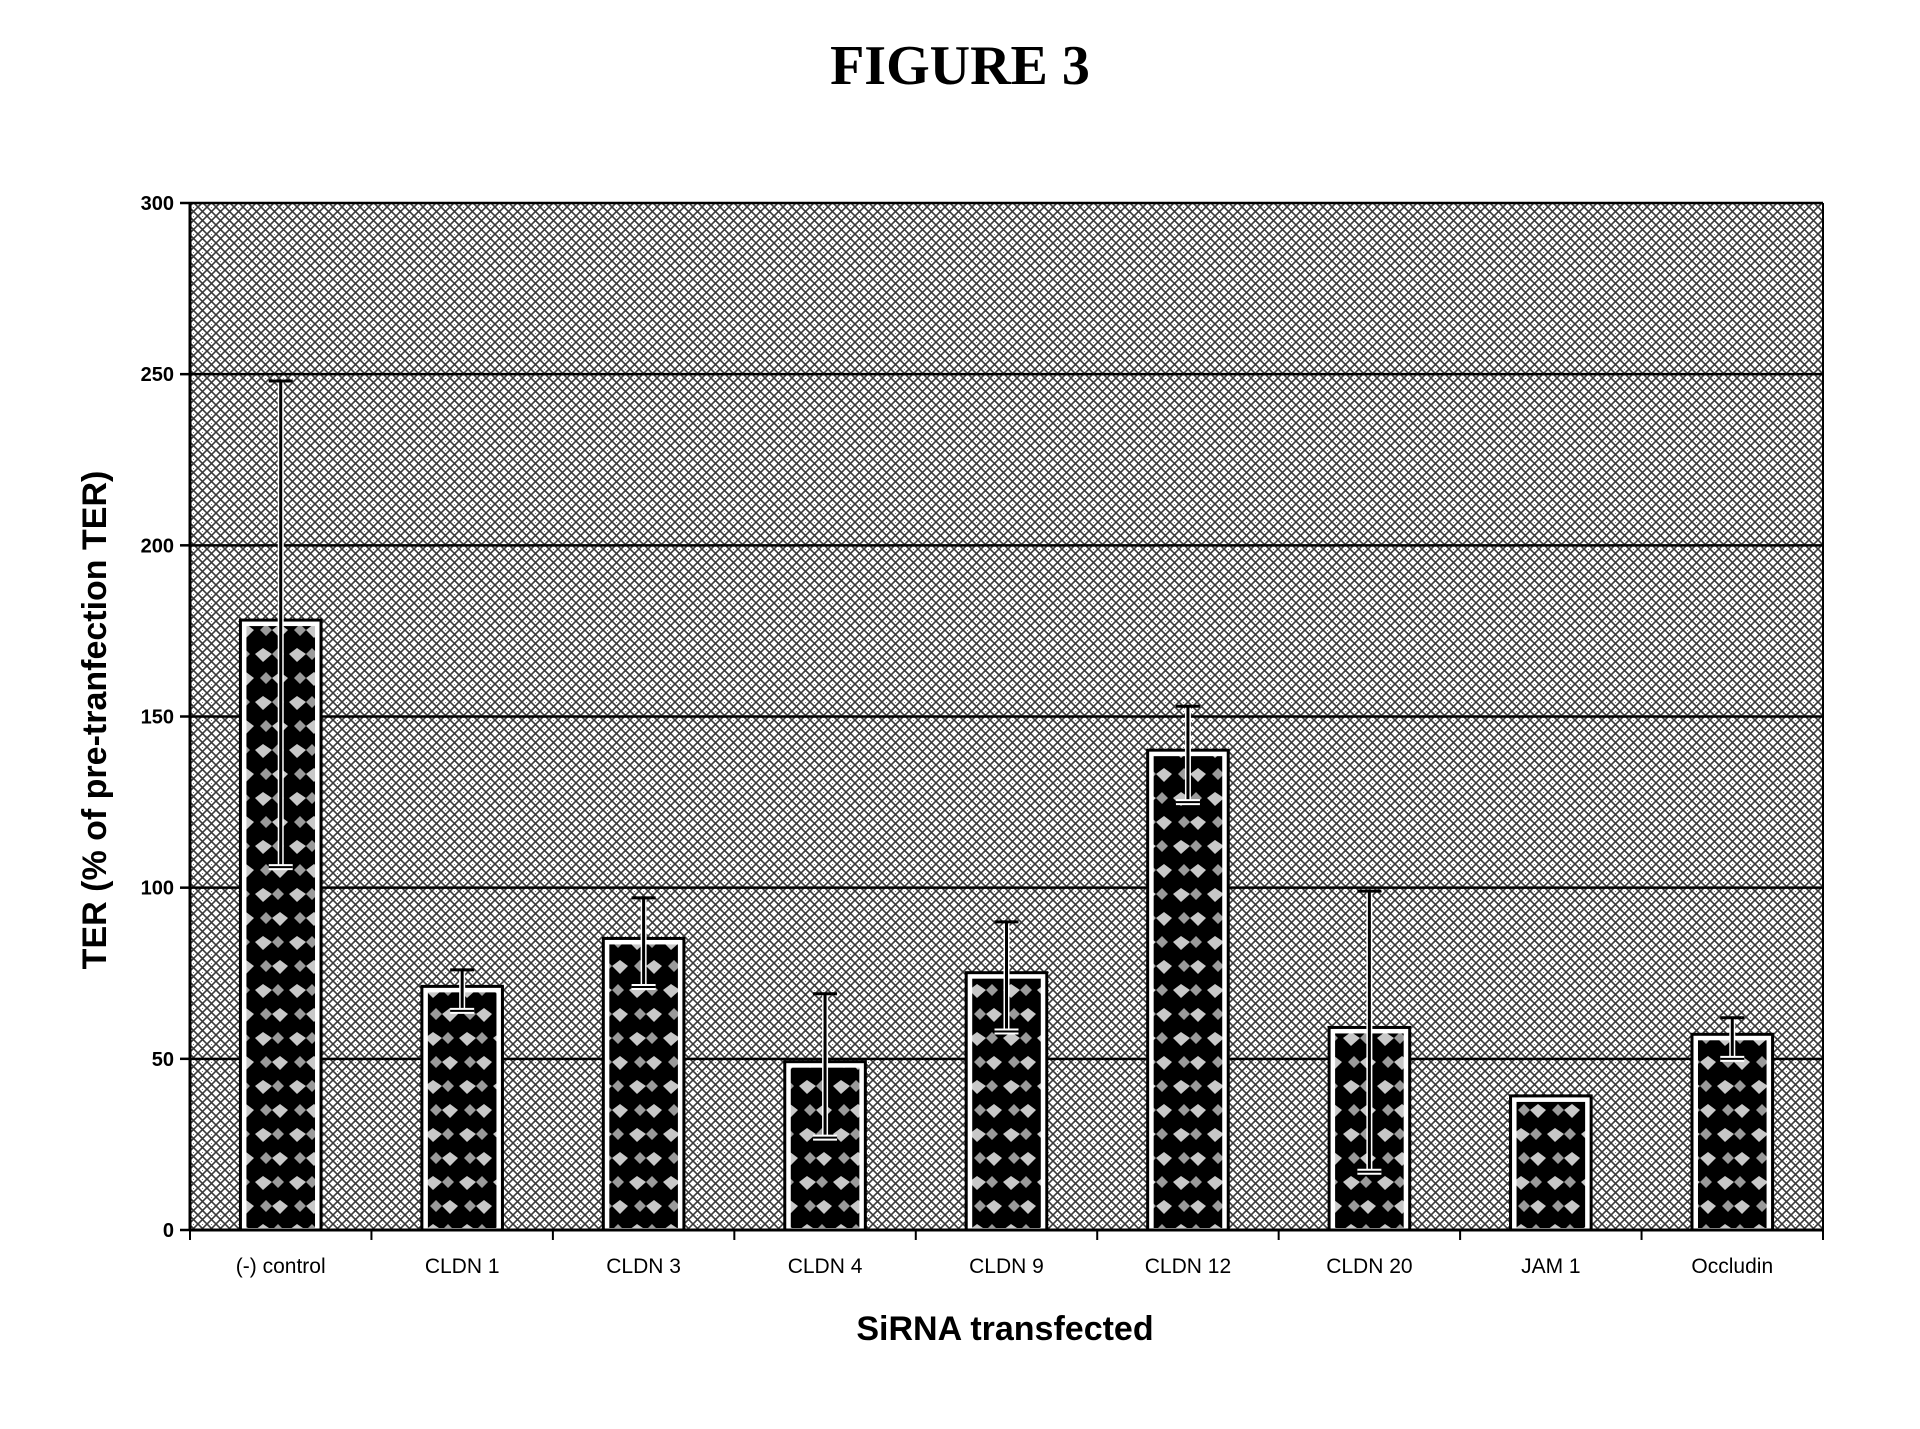 This screenshot has height=1429, width=1920. What do you see at coordinates (1006, 1266) in the screenshot?
I see `x-category-label: CLDN 9` at bounding box center [1006, 1266].